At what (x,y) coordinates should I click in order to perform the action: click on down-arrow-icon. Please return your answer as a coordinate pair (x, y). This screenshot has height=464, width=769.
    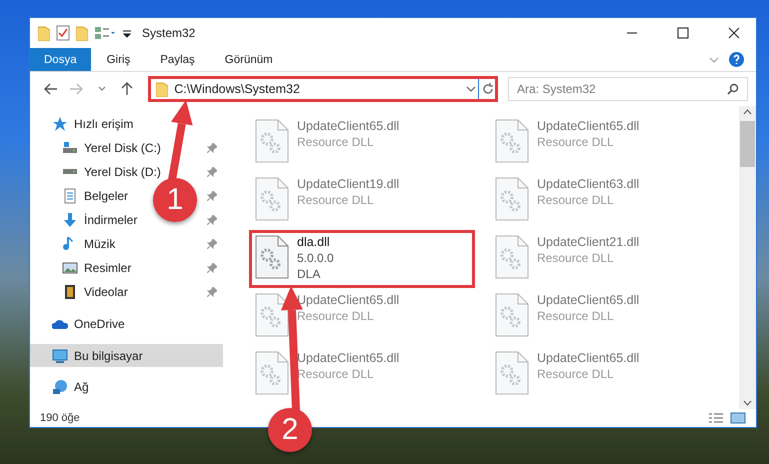
    Looking at the image, I should click on (70, 220).